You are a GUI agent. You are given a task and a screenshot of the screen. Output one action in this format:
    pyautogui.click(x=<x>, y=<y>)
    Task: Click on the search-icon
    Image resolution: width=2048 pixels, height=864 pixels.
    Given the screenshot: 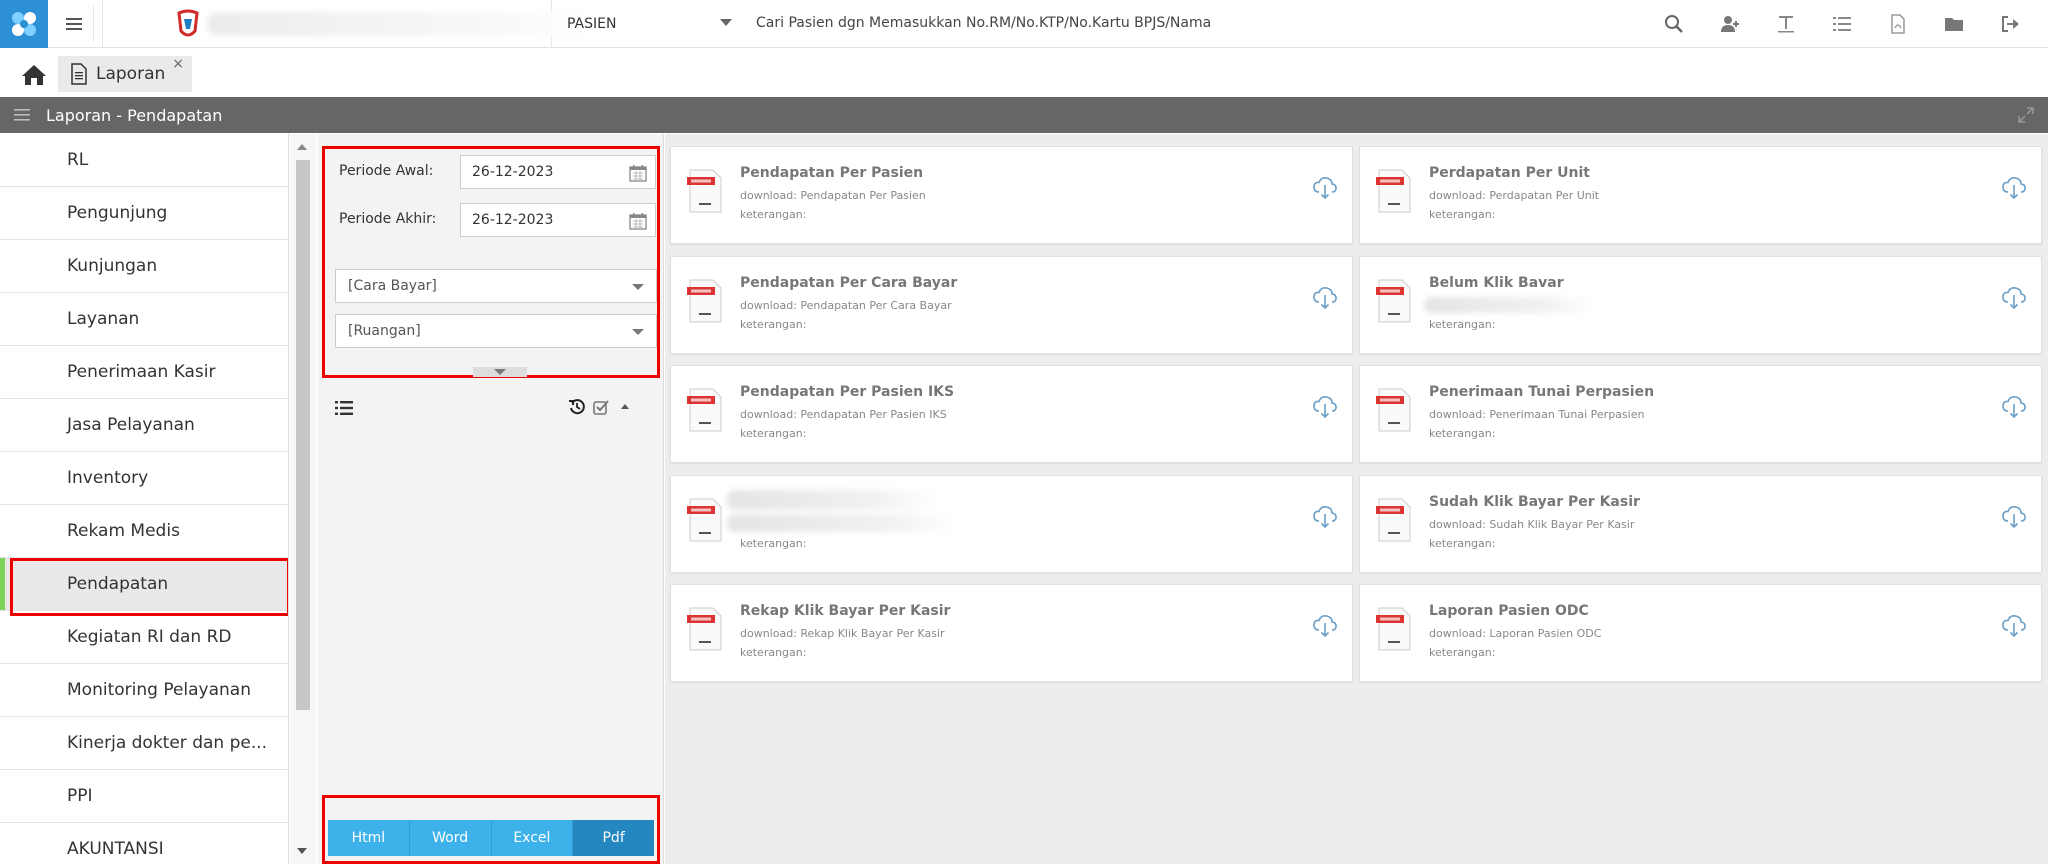 What is the action you would take?
    pyautogui.click(x=1674, y=24)
    